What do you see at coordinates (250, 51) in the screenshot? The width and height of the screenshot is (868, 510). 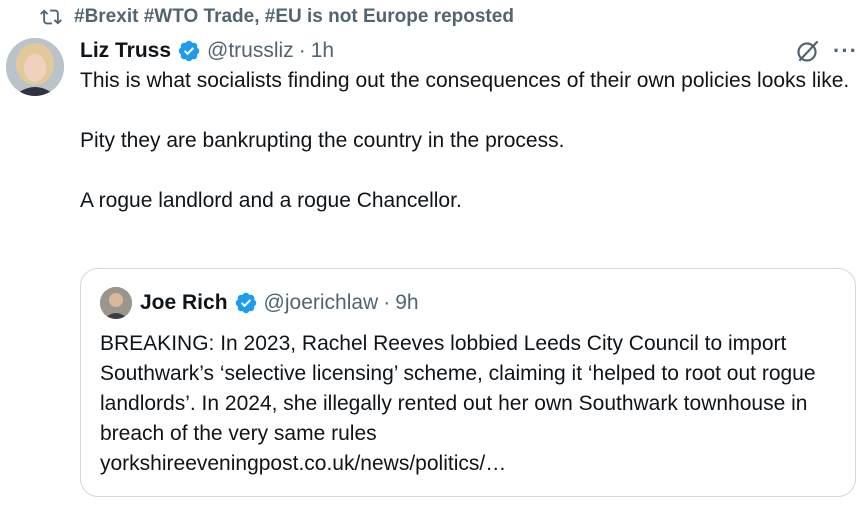 I see `author-handle: @trussliz` at bounding box center [250, 51].